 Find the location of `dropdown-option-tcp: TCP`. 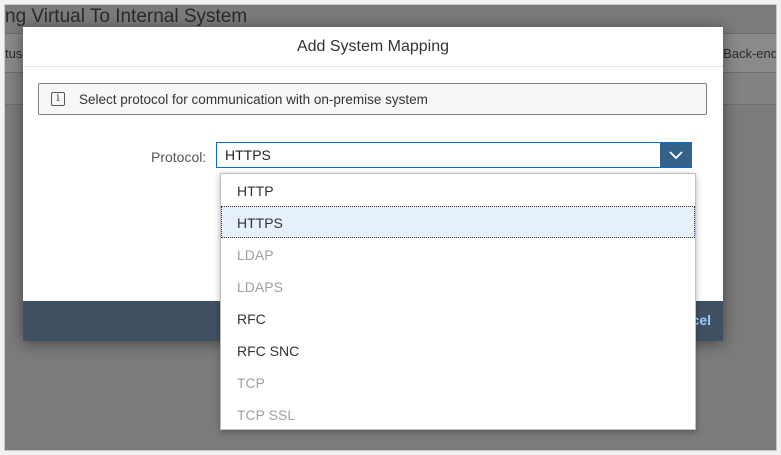

dropdown-option-tcp: TCP is located at coordinates (251, 383).